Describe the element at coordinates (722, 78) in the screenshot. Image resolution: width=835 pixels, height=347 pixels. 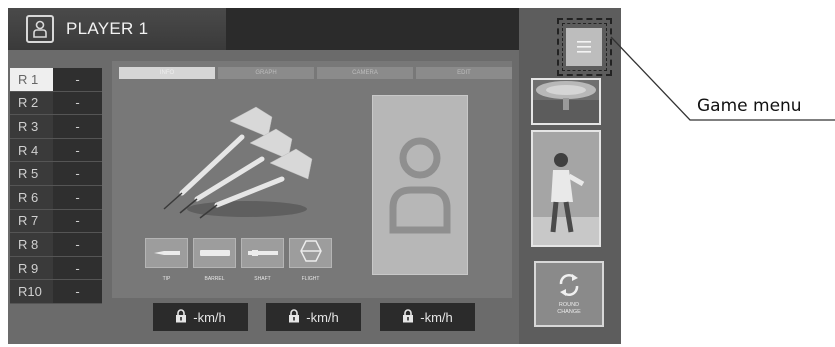
I see `callout-leader-line` at that location.